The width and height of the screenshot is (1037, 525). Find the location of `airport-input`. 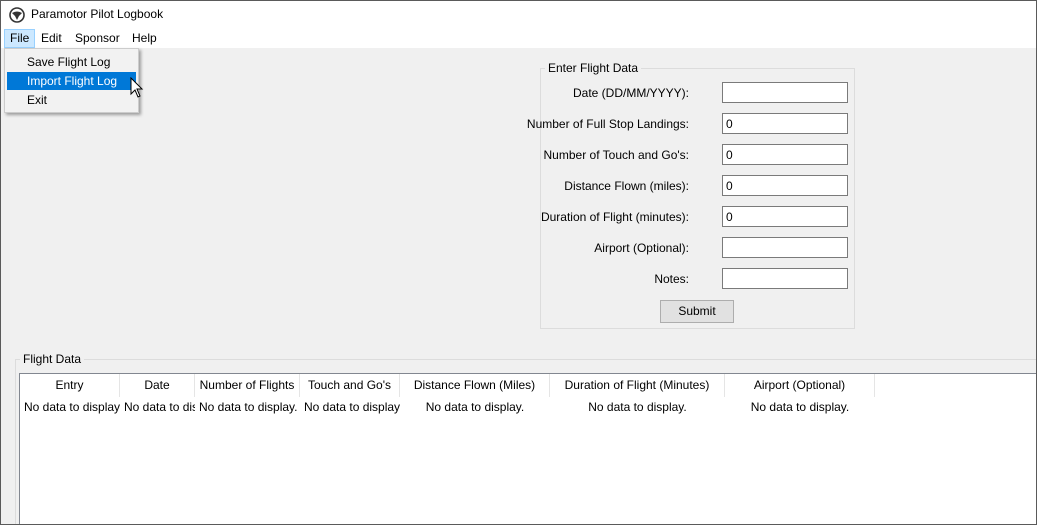

airport-input is located at coordinates (785, 247).